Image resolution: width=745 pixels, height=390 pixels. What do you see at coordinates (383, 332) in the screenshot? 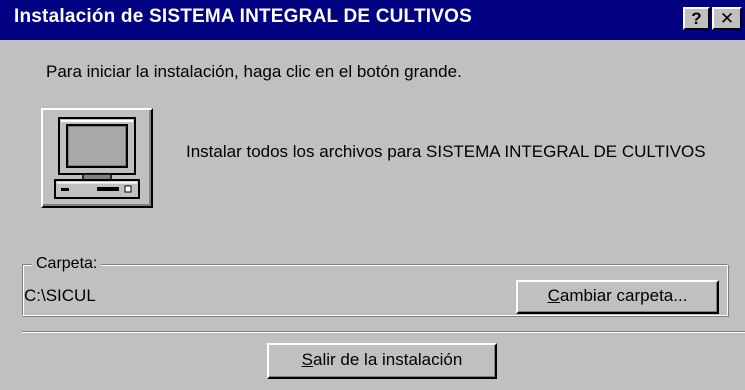
I see `divider` at bounding box center [383, 332].